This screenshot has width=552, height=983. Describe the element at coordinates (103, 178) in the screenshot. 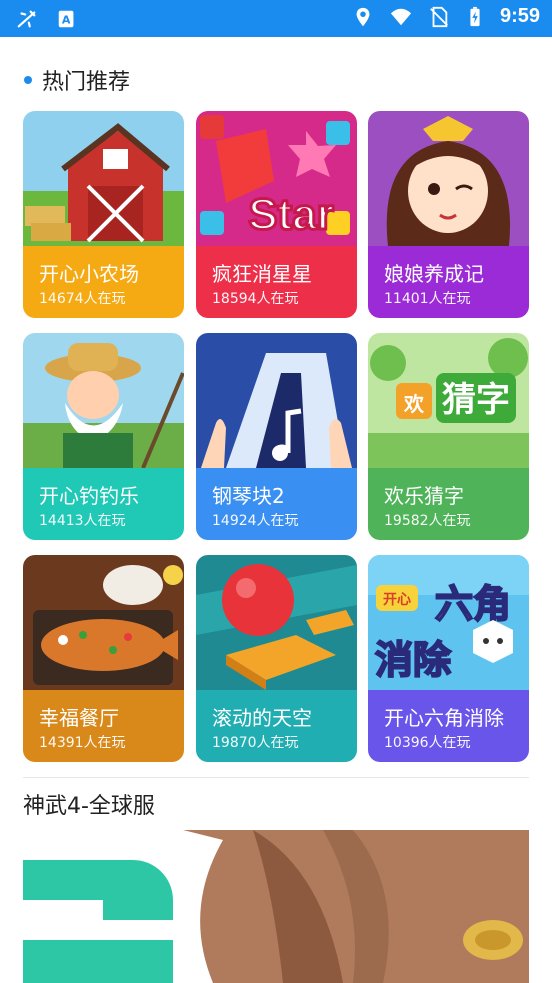

I see `farm-barn-artwork` at that location.